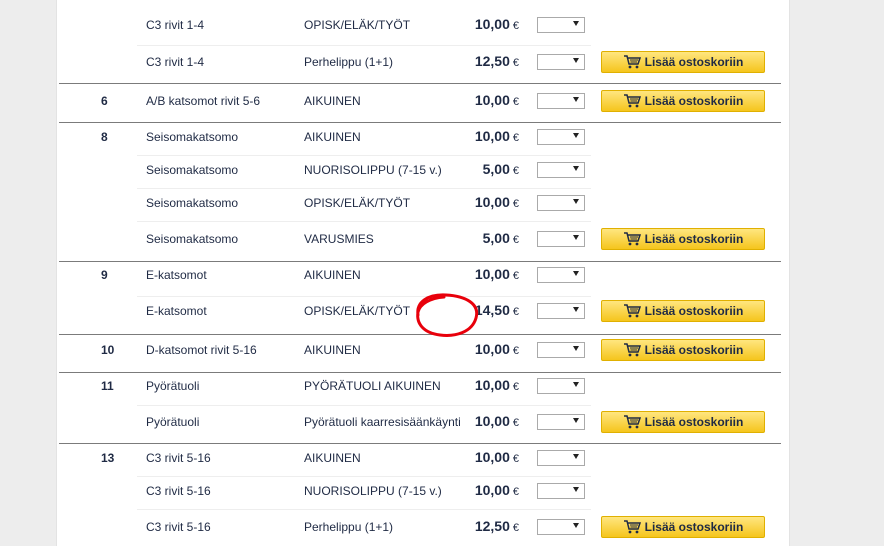 This screenshot has width=884, height=546. I want to click on section-name: D-katsomot rivit 5-16, so click(201, 350).